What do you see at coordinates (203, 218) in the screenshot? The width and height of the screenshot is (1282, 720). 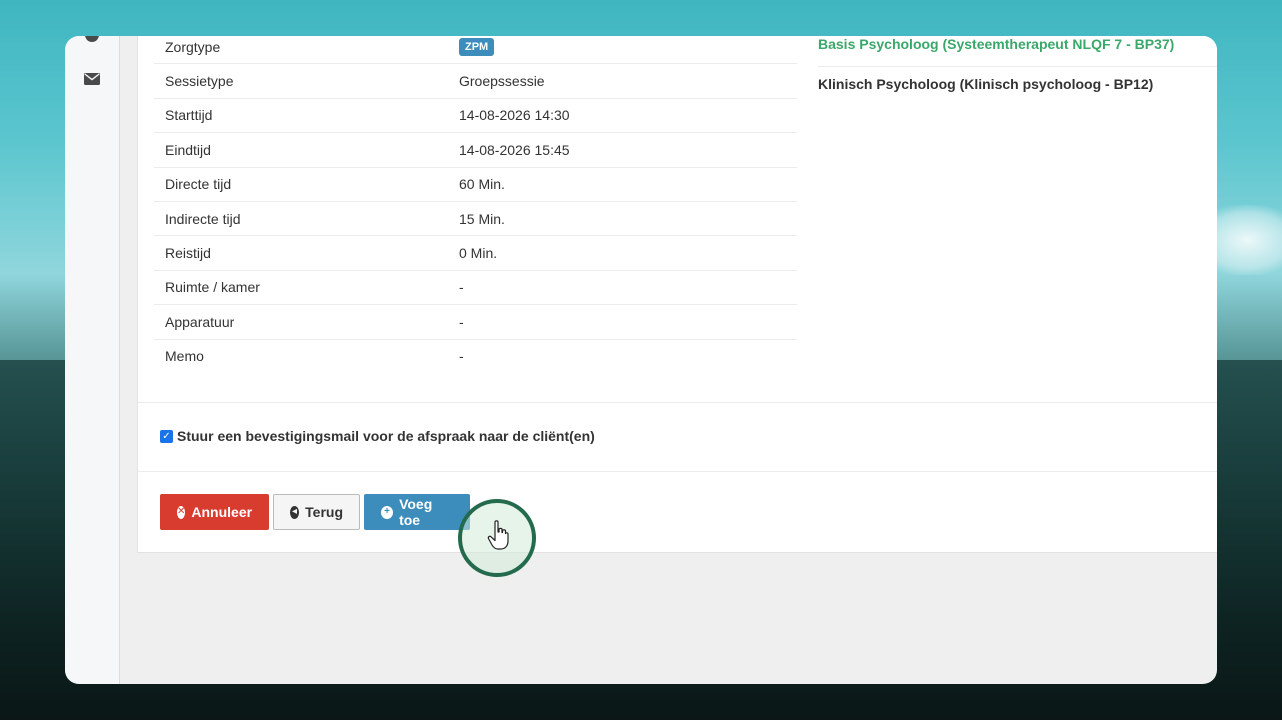 I see `detail-label: Indirecte tijd` at bounding box center [203, 218].